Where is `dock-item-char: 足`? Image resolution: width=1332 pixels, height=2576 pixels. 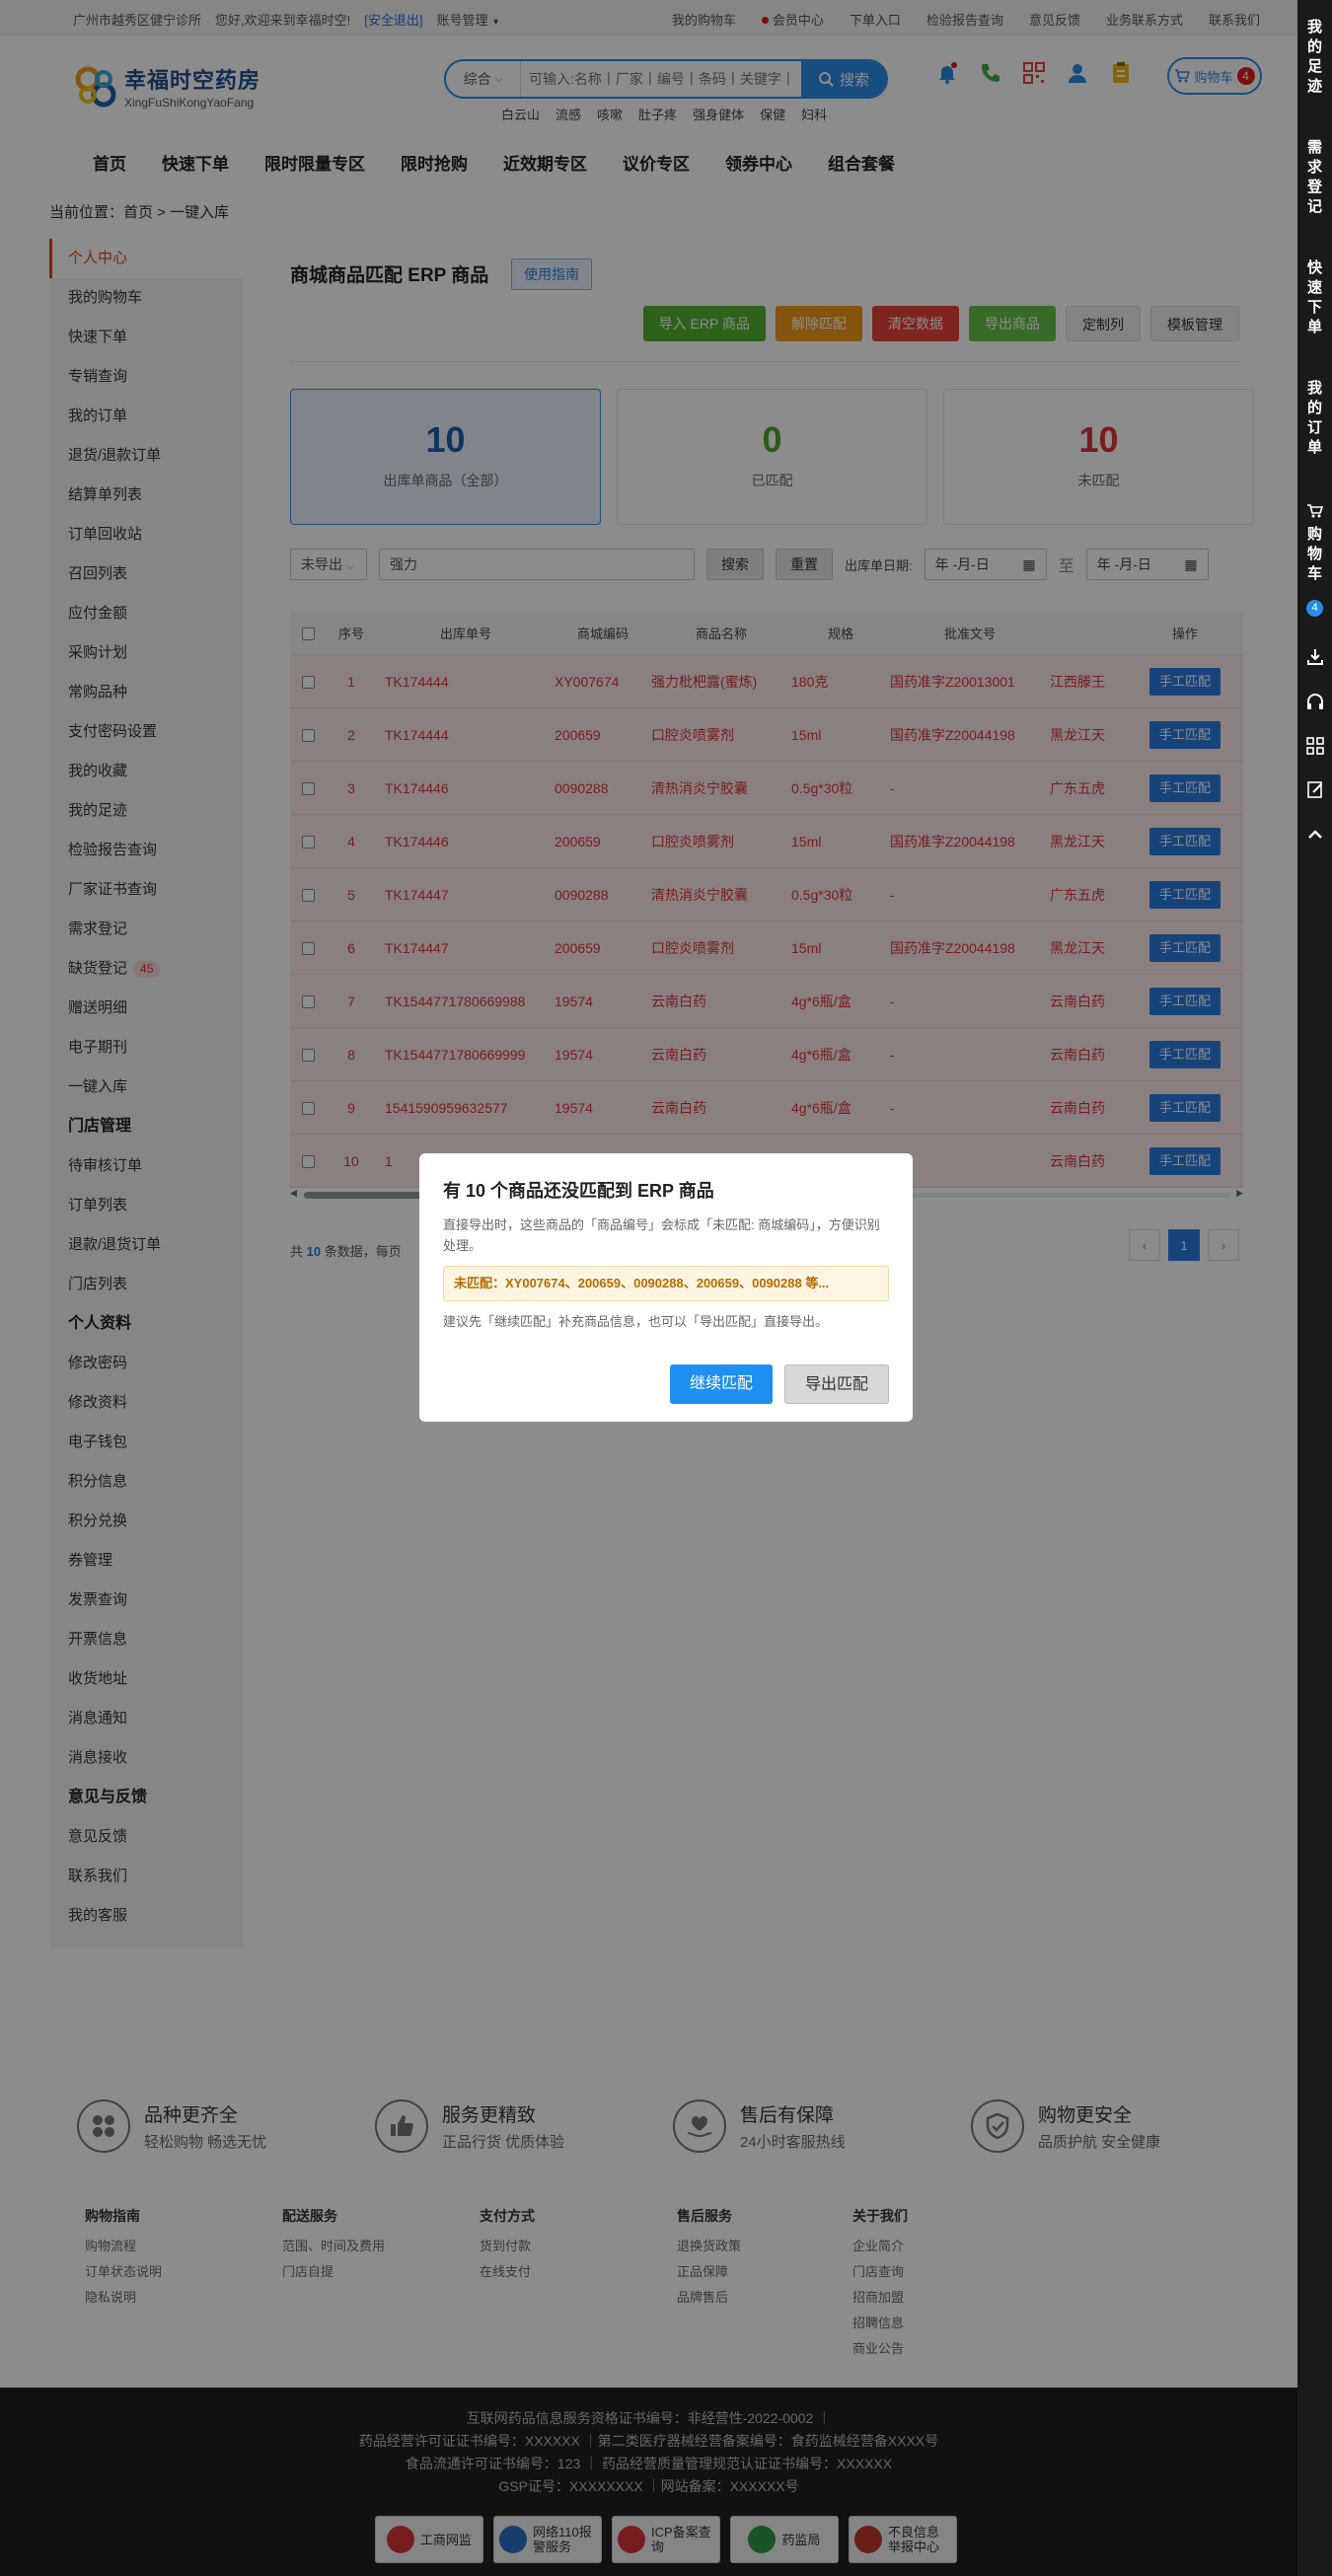 dock-item-char: 足 is located at coordinates (1314, 66).